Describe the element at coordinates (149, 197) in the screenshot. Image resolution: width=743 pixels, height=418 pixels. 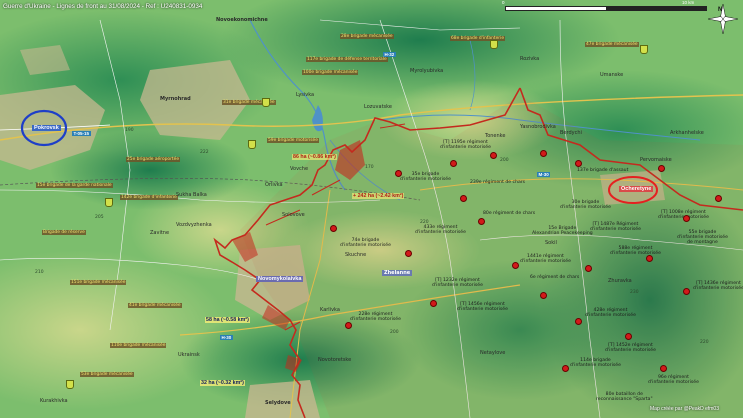
I see `ua-unit-label: 142e brigade d'infanterie` at that location.